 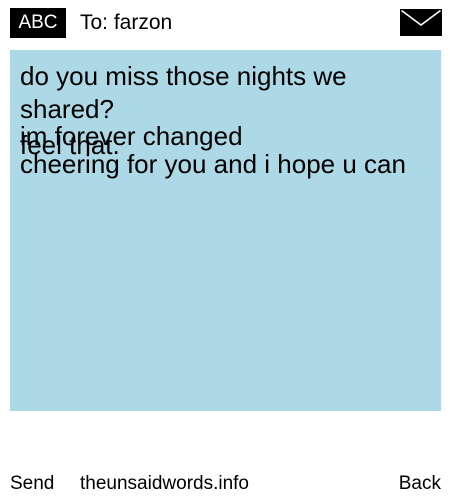 What do you see at coordinates (421, 22) in the screenshot?
I see `envelope-icon` at bounding box center [421, 22].